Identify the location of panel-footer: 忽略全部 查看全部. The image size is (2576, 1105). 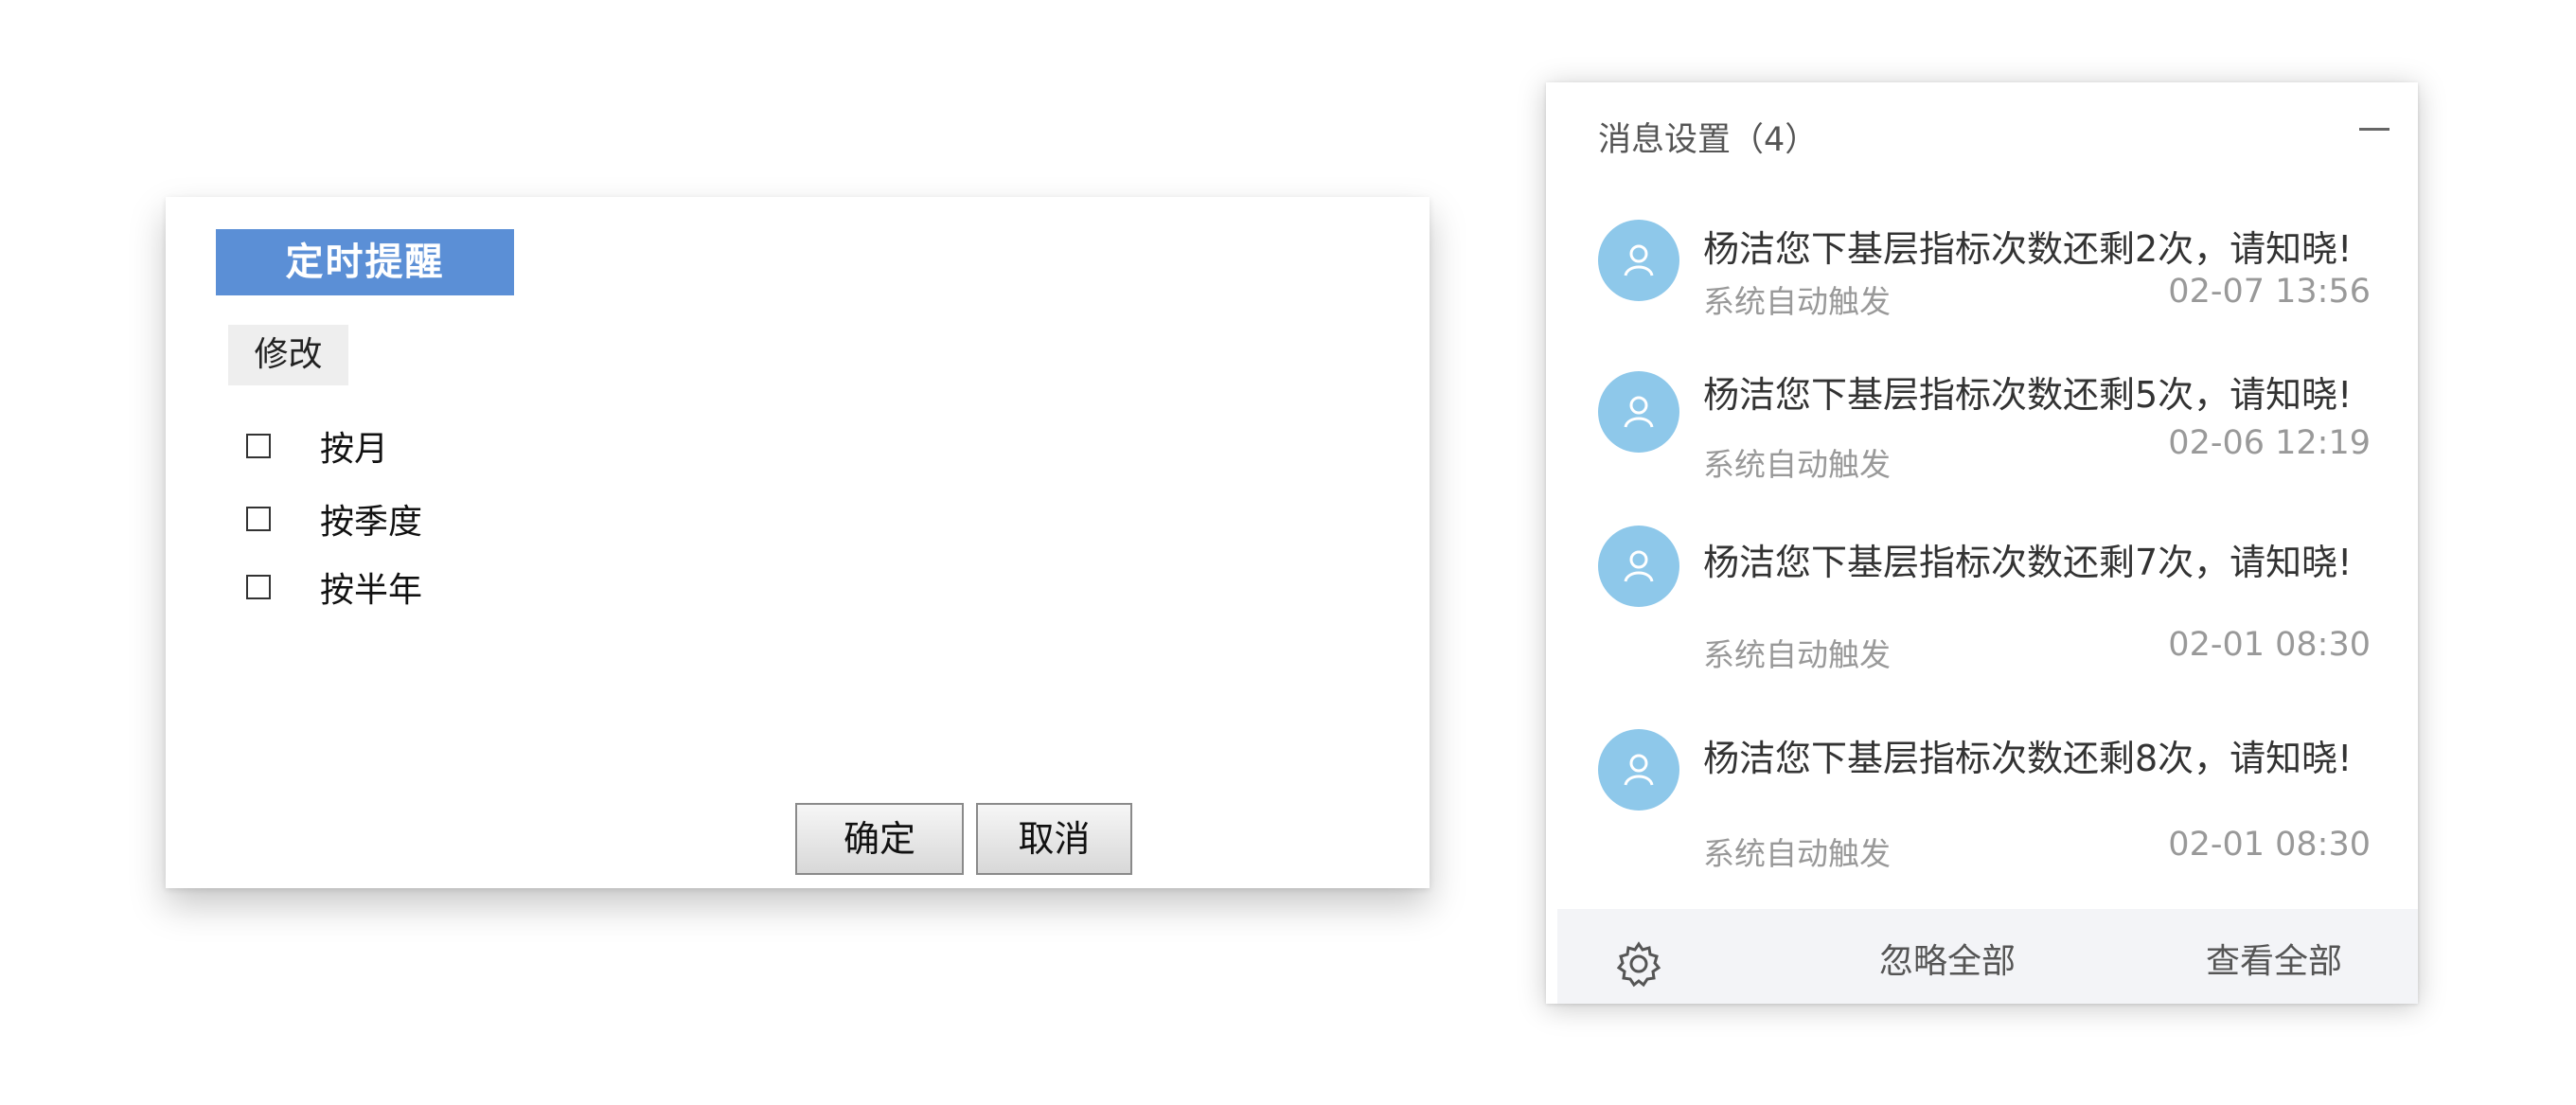
(1987, 956).